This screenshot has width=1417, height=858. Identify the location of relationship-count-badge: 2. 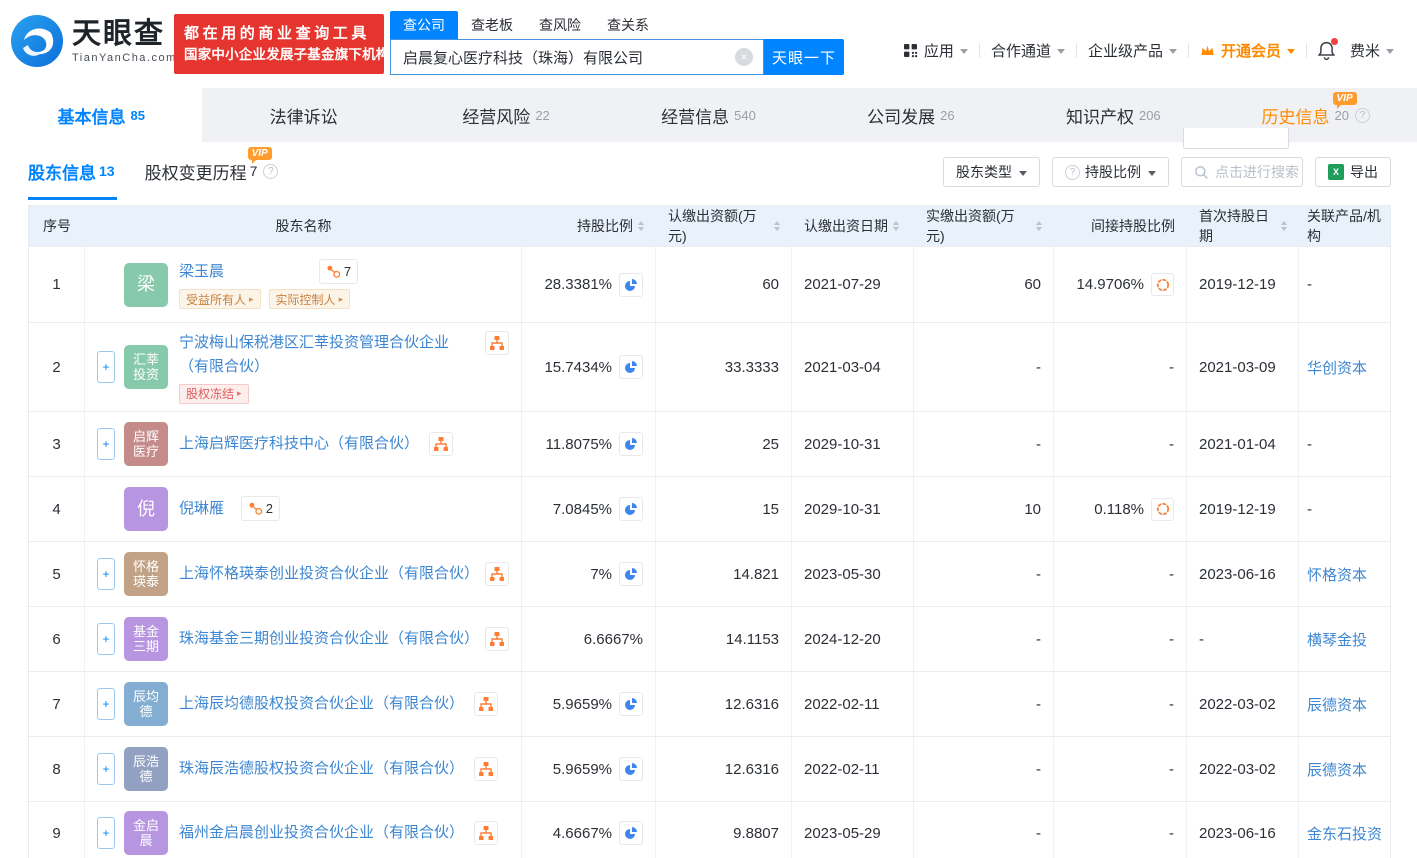
(260, 508).